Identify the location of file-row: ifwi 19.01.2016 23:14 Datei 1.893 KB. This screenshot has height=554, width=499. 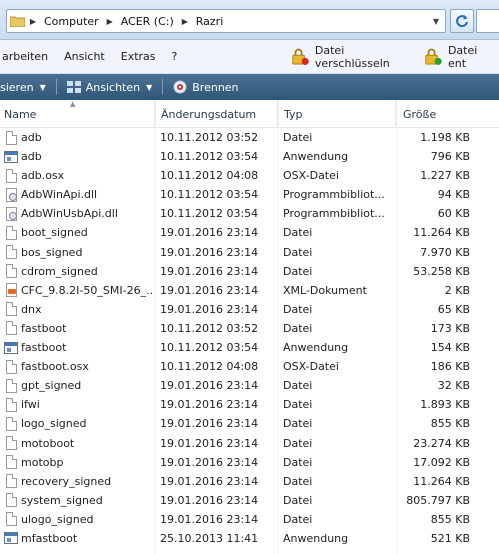
(249, 404).